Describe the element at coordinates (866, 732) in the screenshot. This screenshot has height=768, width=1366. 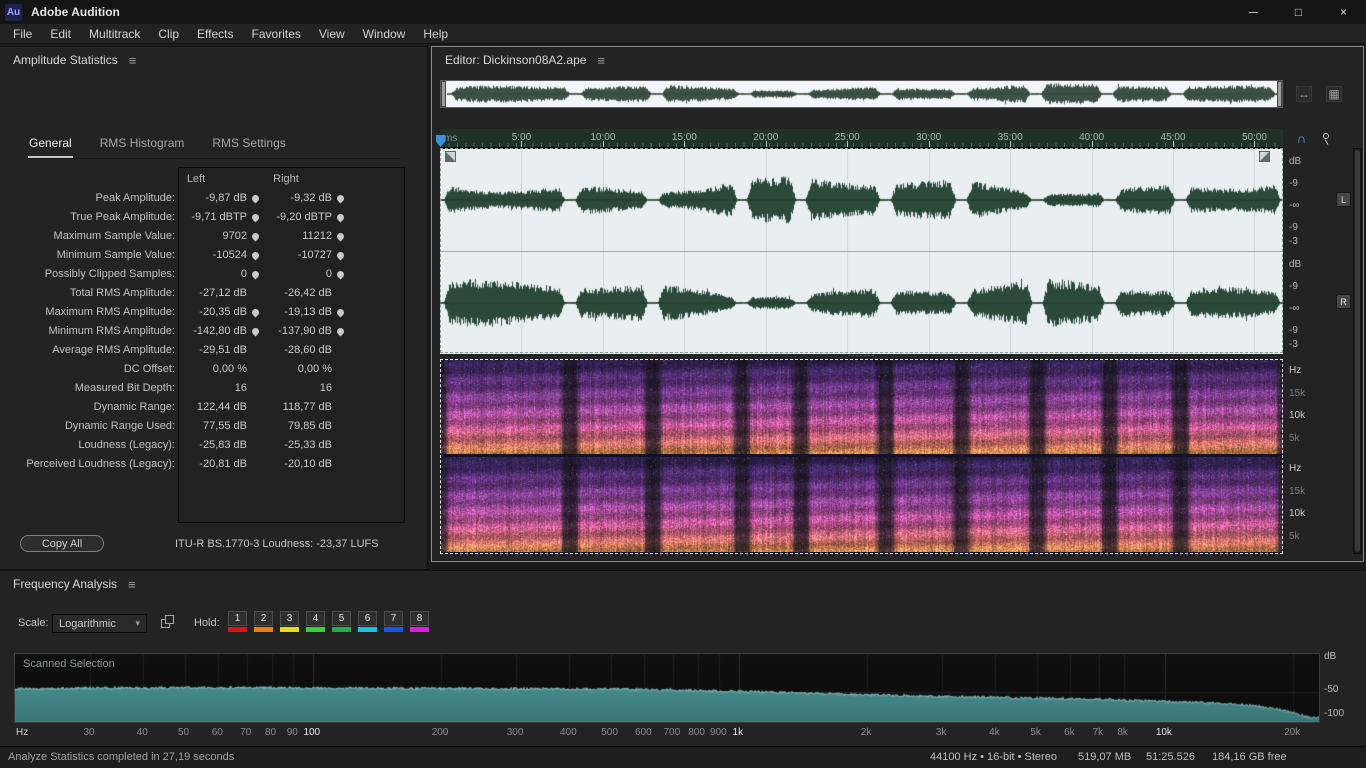
I see `freq-axis-label: 2k` at that location.